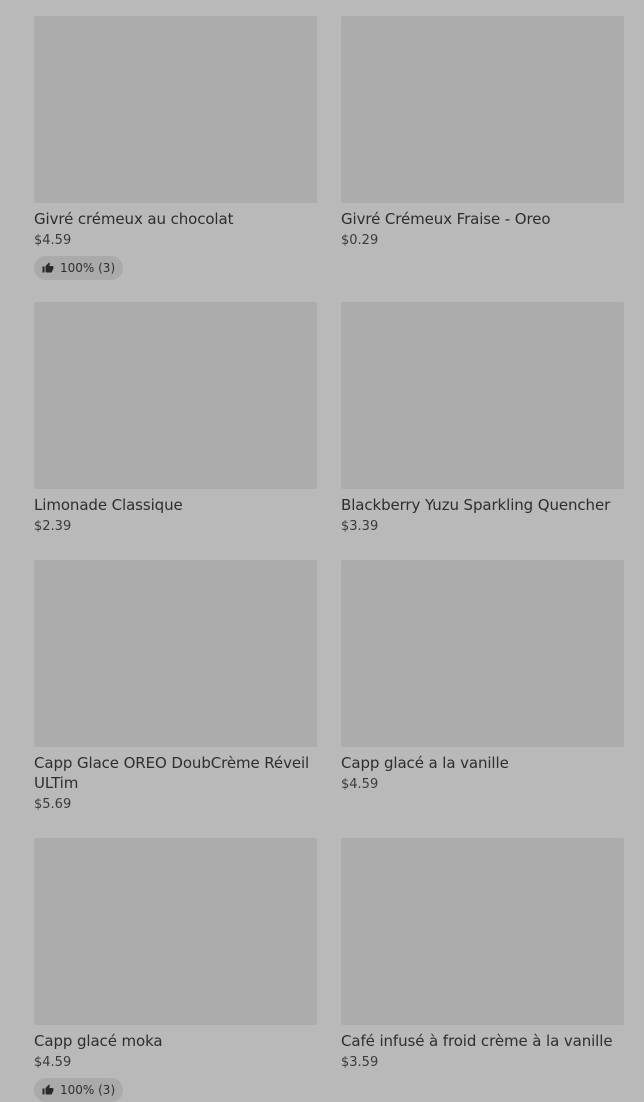 The image size is (644, 1102). What do you see at coordinates (175, 505) in the screenshot?
I see `product-name: Limonade Classique` at bounding box center [175, 505].